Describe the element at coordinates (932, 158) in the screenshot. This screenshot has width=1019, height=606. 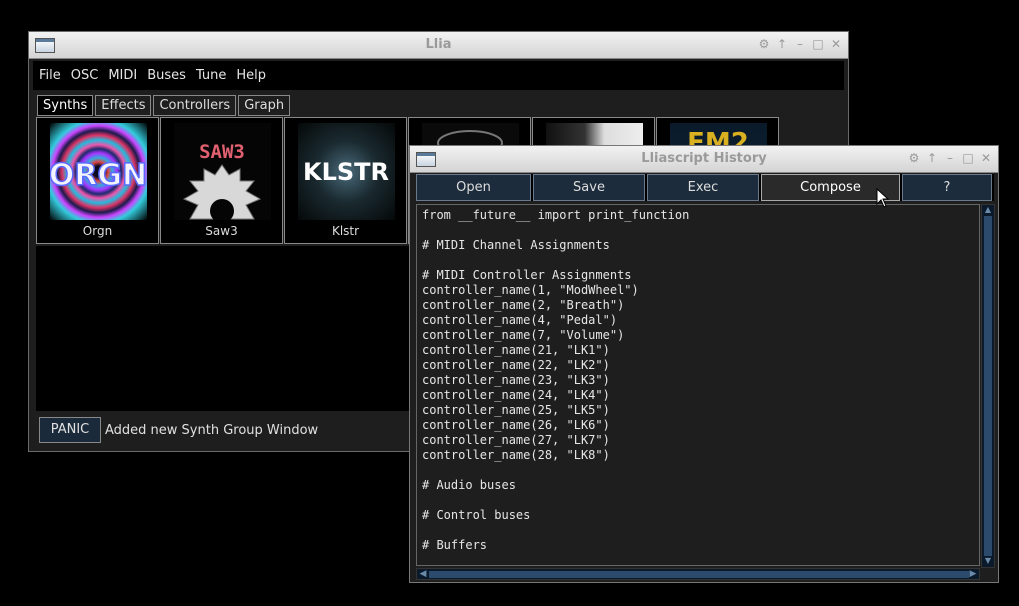
I see `history-shade-icon: ↑` at that location.